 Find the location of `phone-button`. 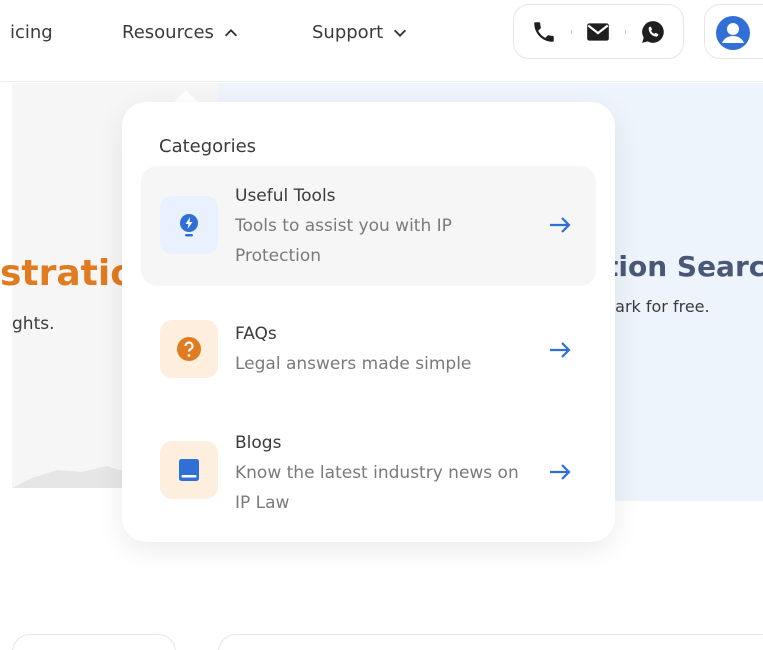

phone-button is located at coordinates (544, 32).